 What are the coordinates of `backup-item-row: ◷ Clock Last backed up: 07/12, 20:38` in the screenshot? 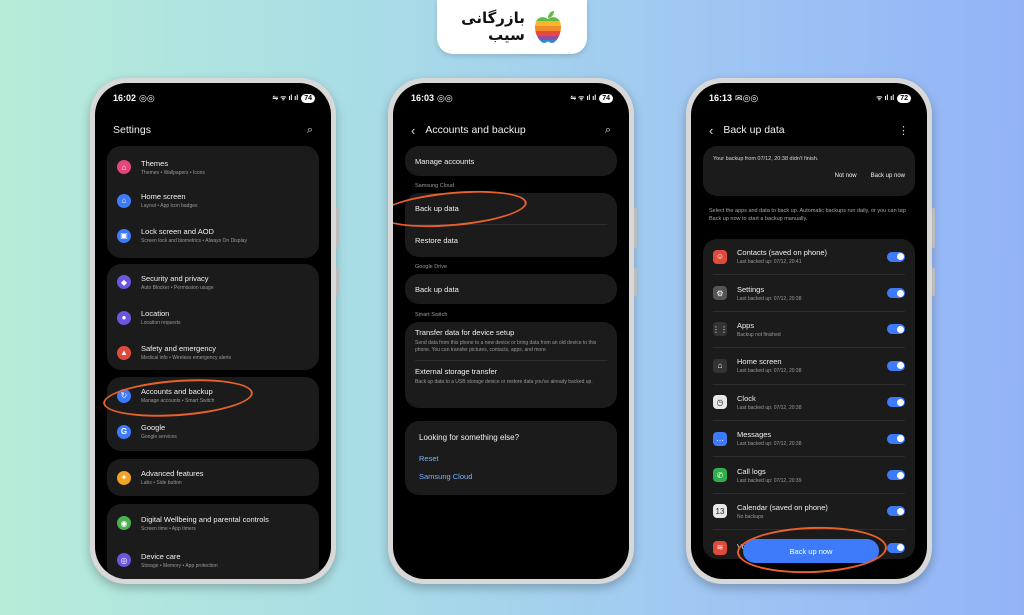 It's located at (809, 402).